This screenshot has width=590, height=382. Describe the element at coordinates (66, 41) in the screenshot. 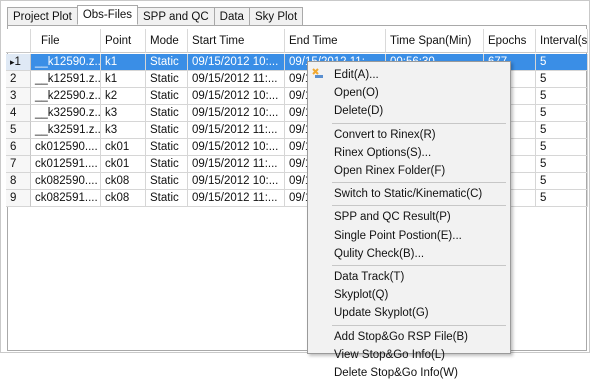

I see `column-header-file: File` at that location.